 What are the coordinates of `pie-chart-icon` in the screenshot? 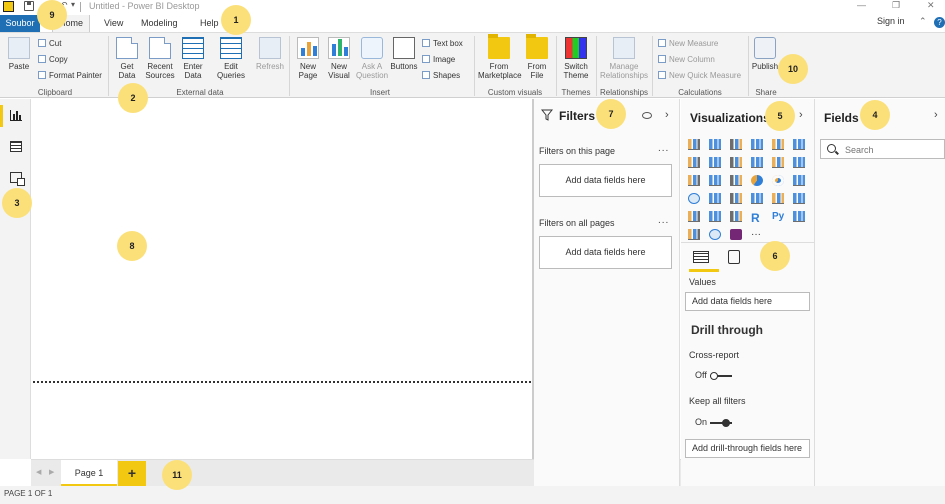 It's located at (757, 180).